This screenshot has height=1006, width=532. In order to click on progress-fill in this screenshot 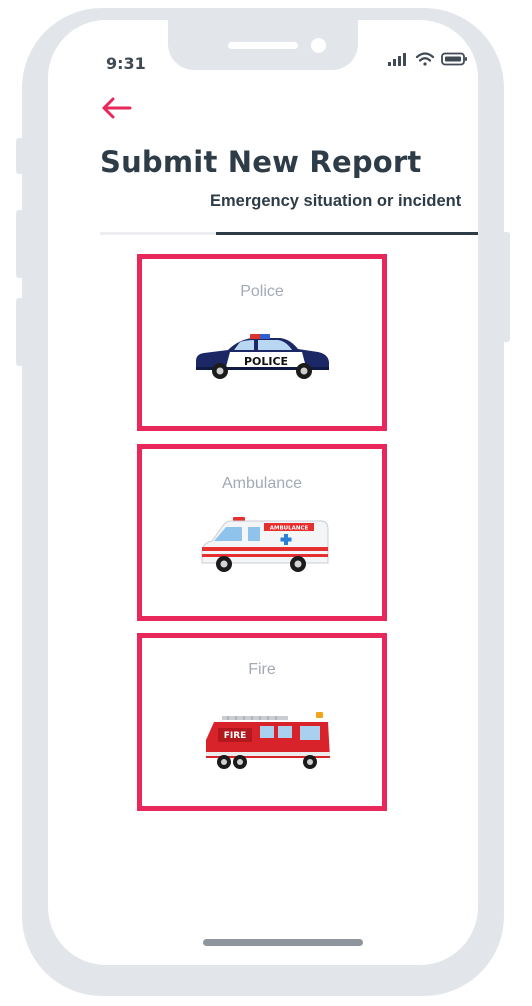, I will do `click(347, 233)`.